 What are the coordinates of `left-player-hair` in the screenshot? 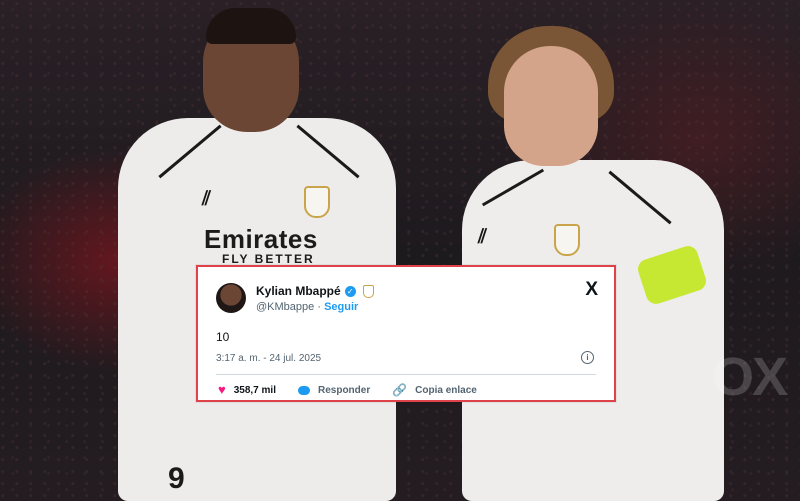 It's located at (251, 26).